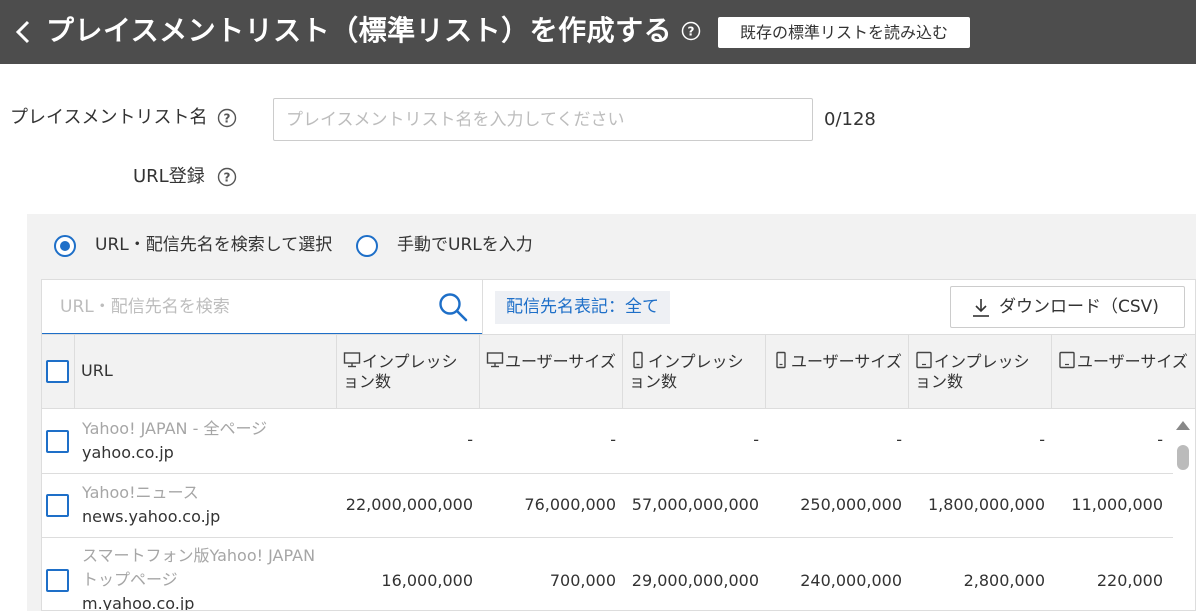  What do you see at coordinates (570, 504) in the screenshot?
I see `desktop-user-size-value: 76,000,000` at bounding box center [570, 504].